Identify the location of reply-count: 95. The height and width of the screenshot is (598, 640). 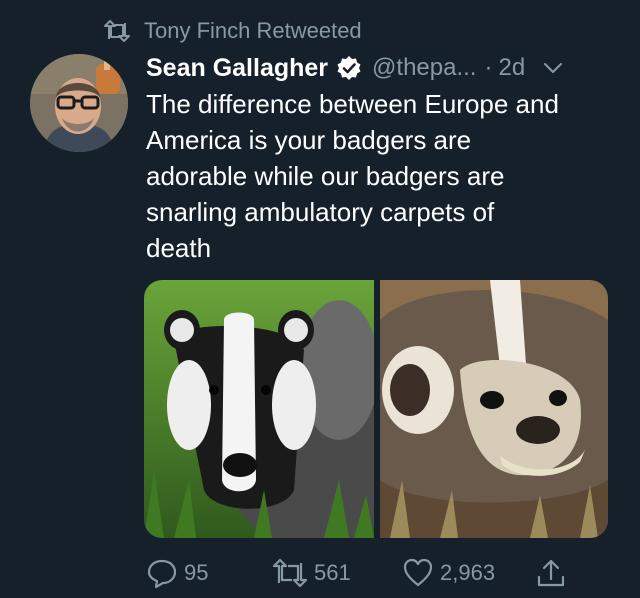
(196, 572).